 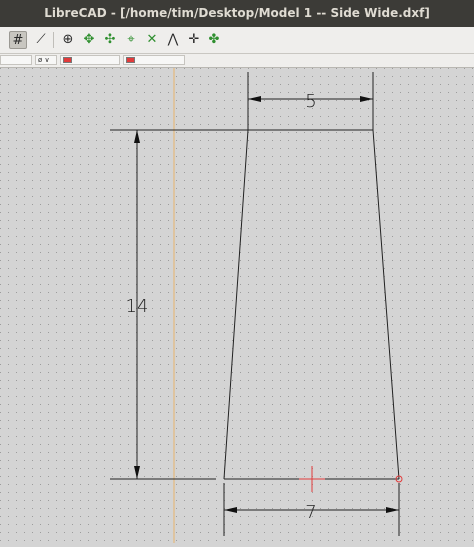 I want to click on height-dimension-label: 14, so click(x=137, y=306).